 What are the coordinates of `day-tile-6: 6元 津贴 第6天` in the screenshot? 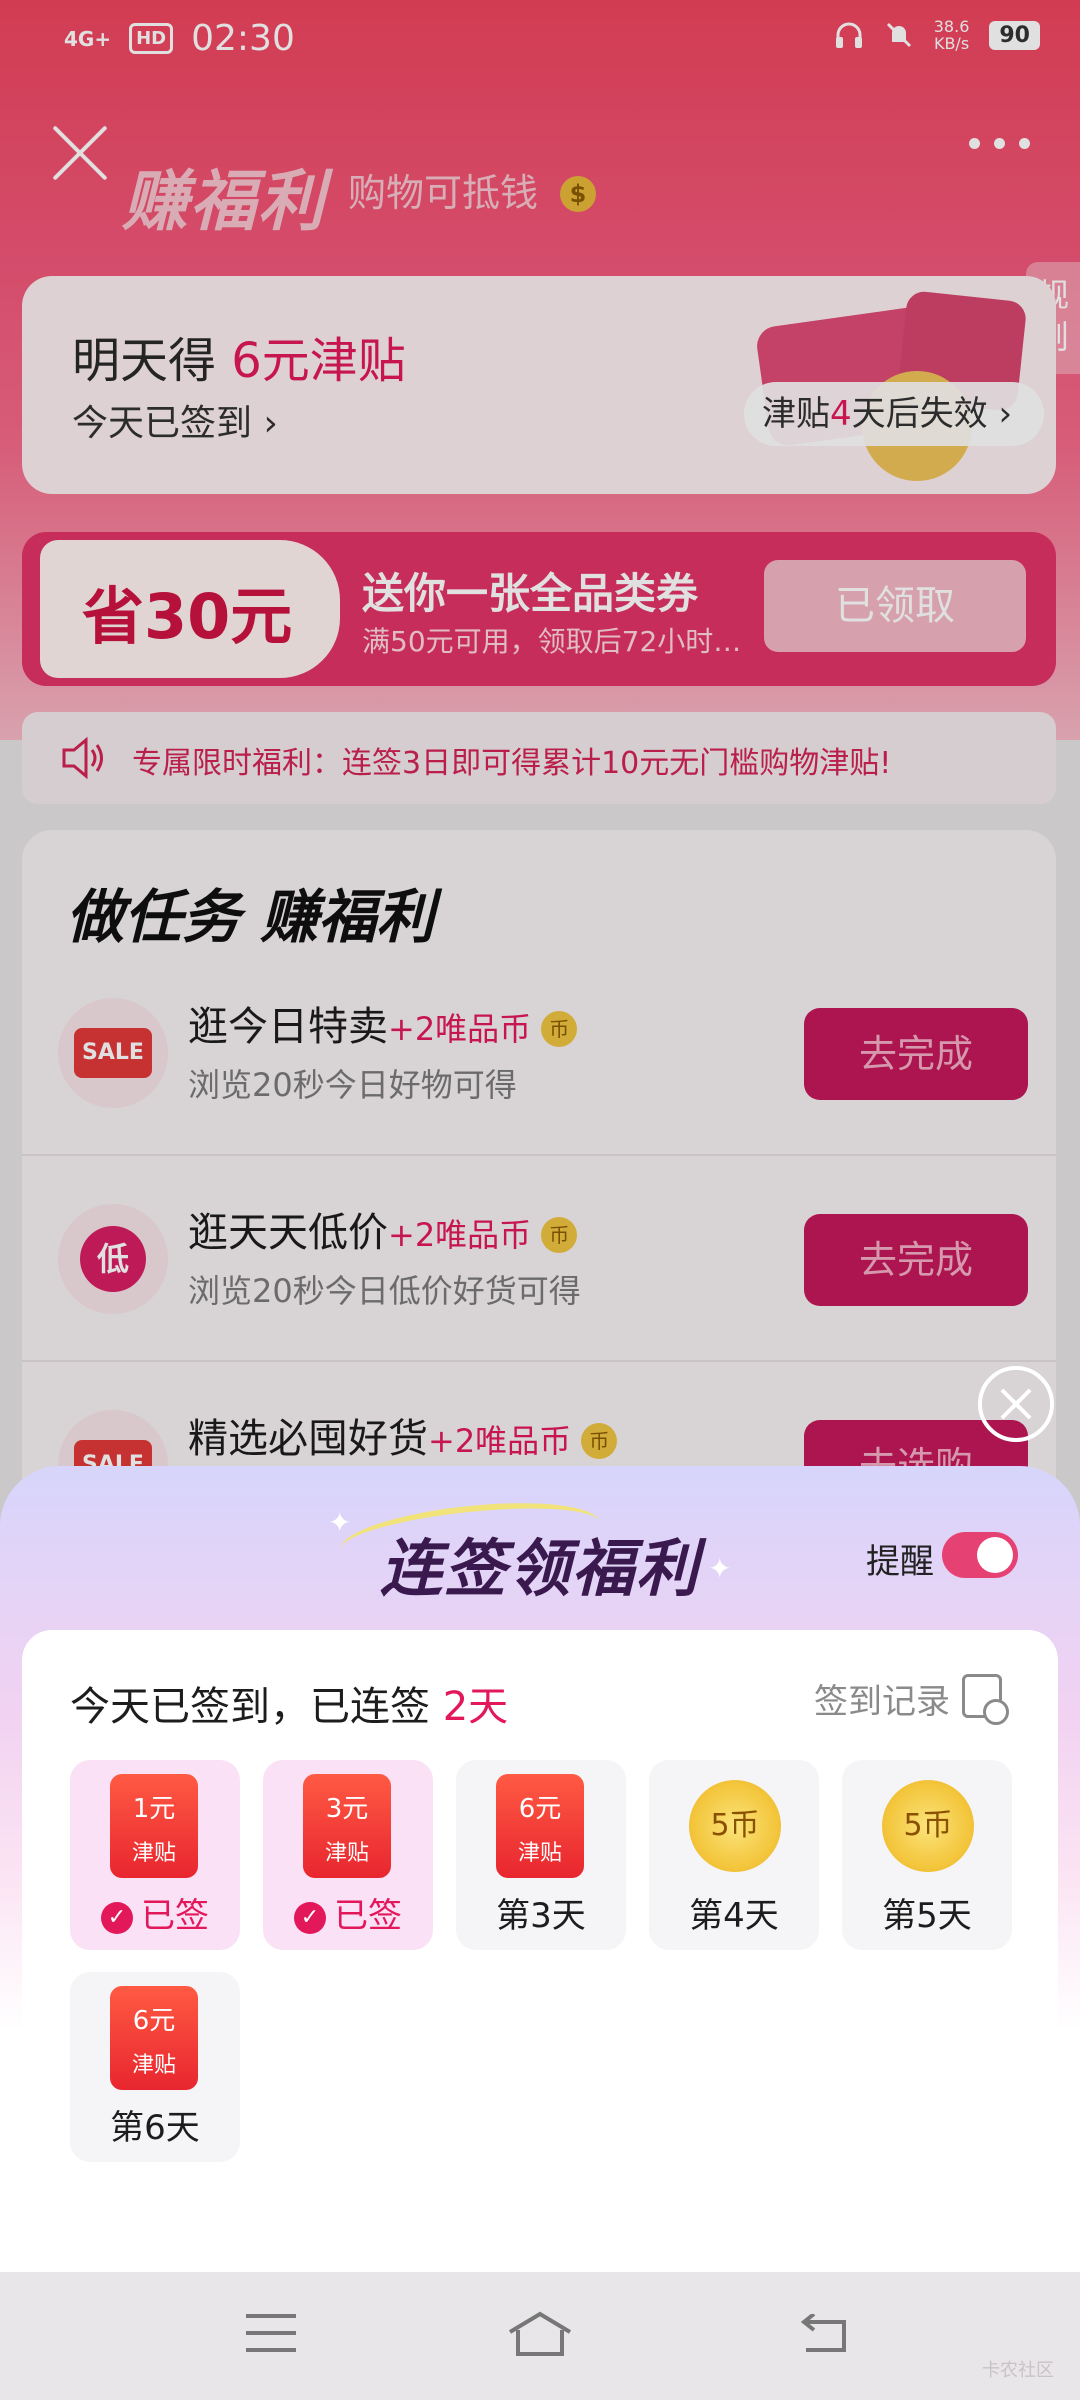 It's located at (155, 2067).